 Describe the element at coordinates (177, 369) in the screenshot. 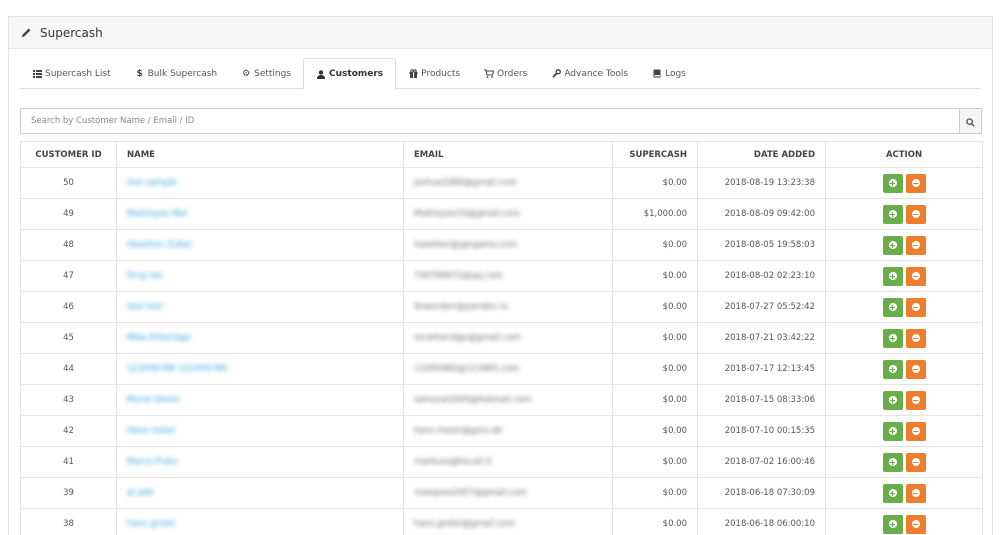

I see `customer-name-link: 123456789 123456789` at that location.